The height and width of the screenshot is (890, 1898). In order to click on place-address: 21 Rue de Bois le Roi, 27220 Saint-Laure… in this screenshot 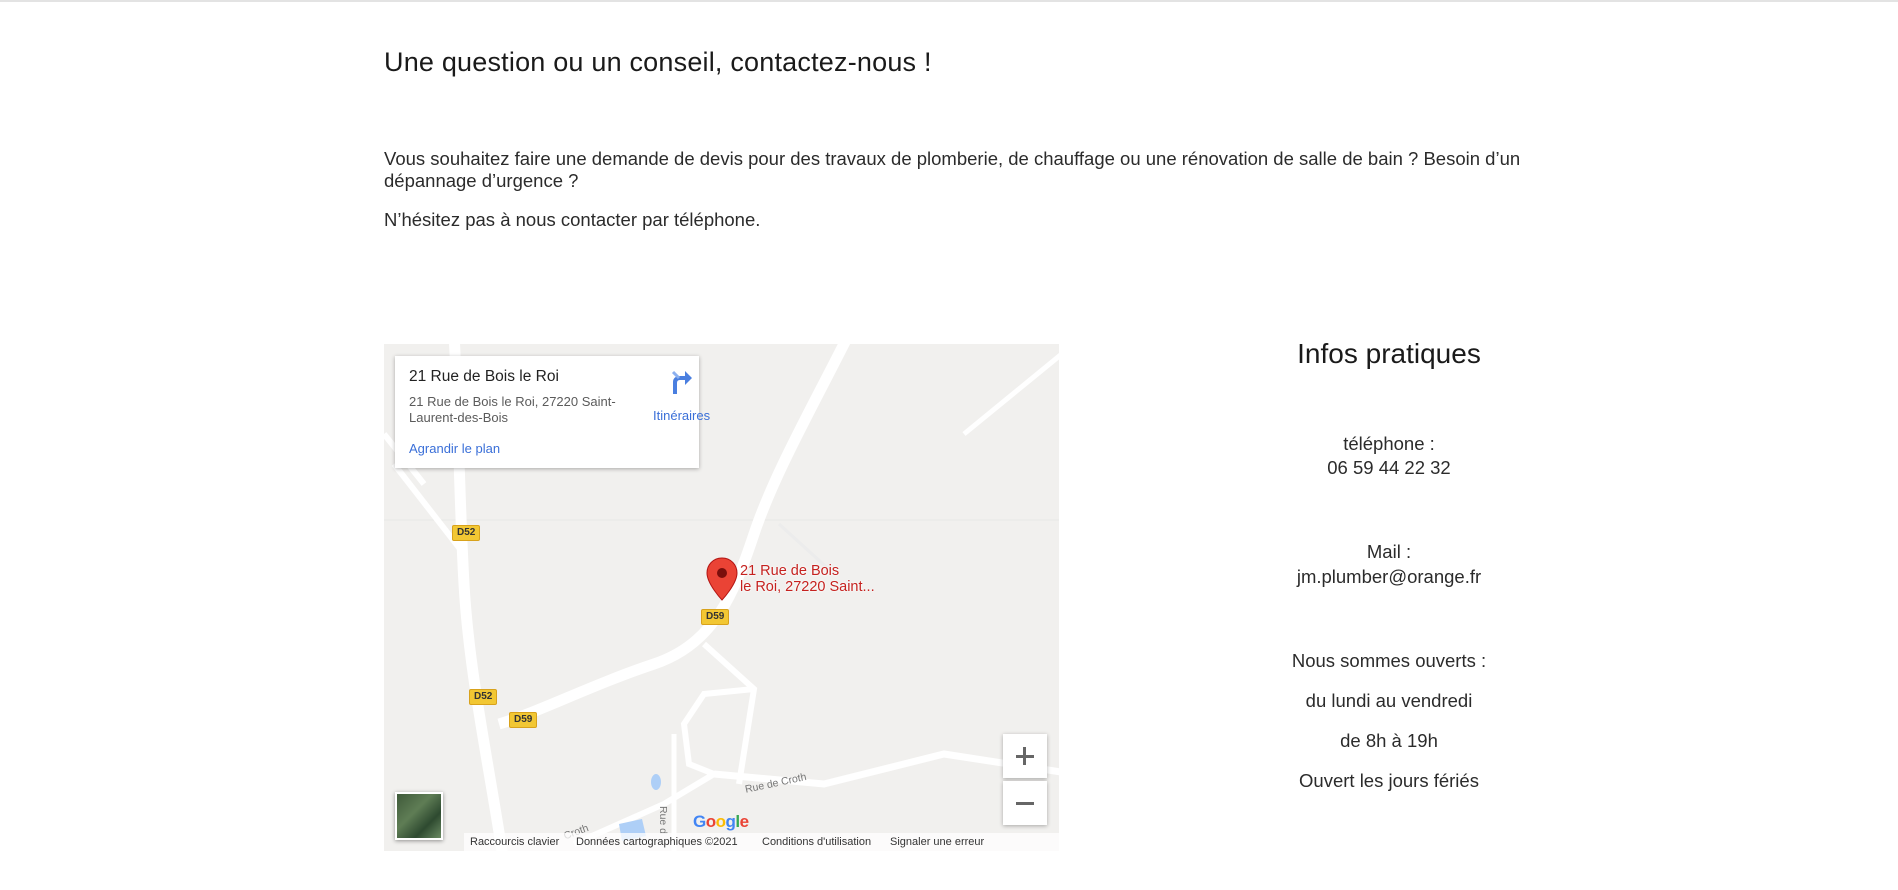, I will do `click(512, 409)`.